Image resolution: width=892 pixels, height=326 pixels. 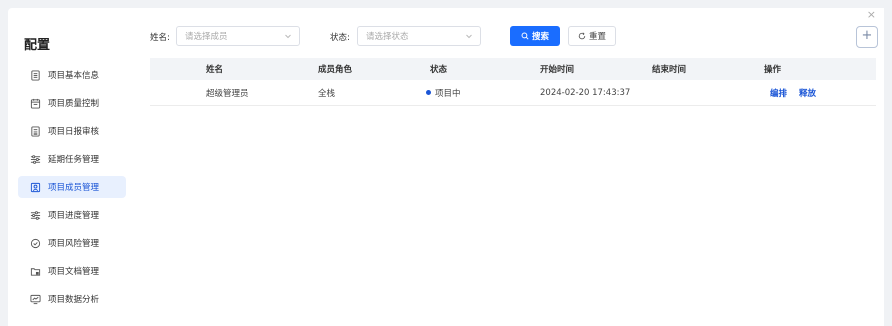 I want to click on release-link: 释放, so click(x=807, y=93).